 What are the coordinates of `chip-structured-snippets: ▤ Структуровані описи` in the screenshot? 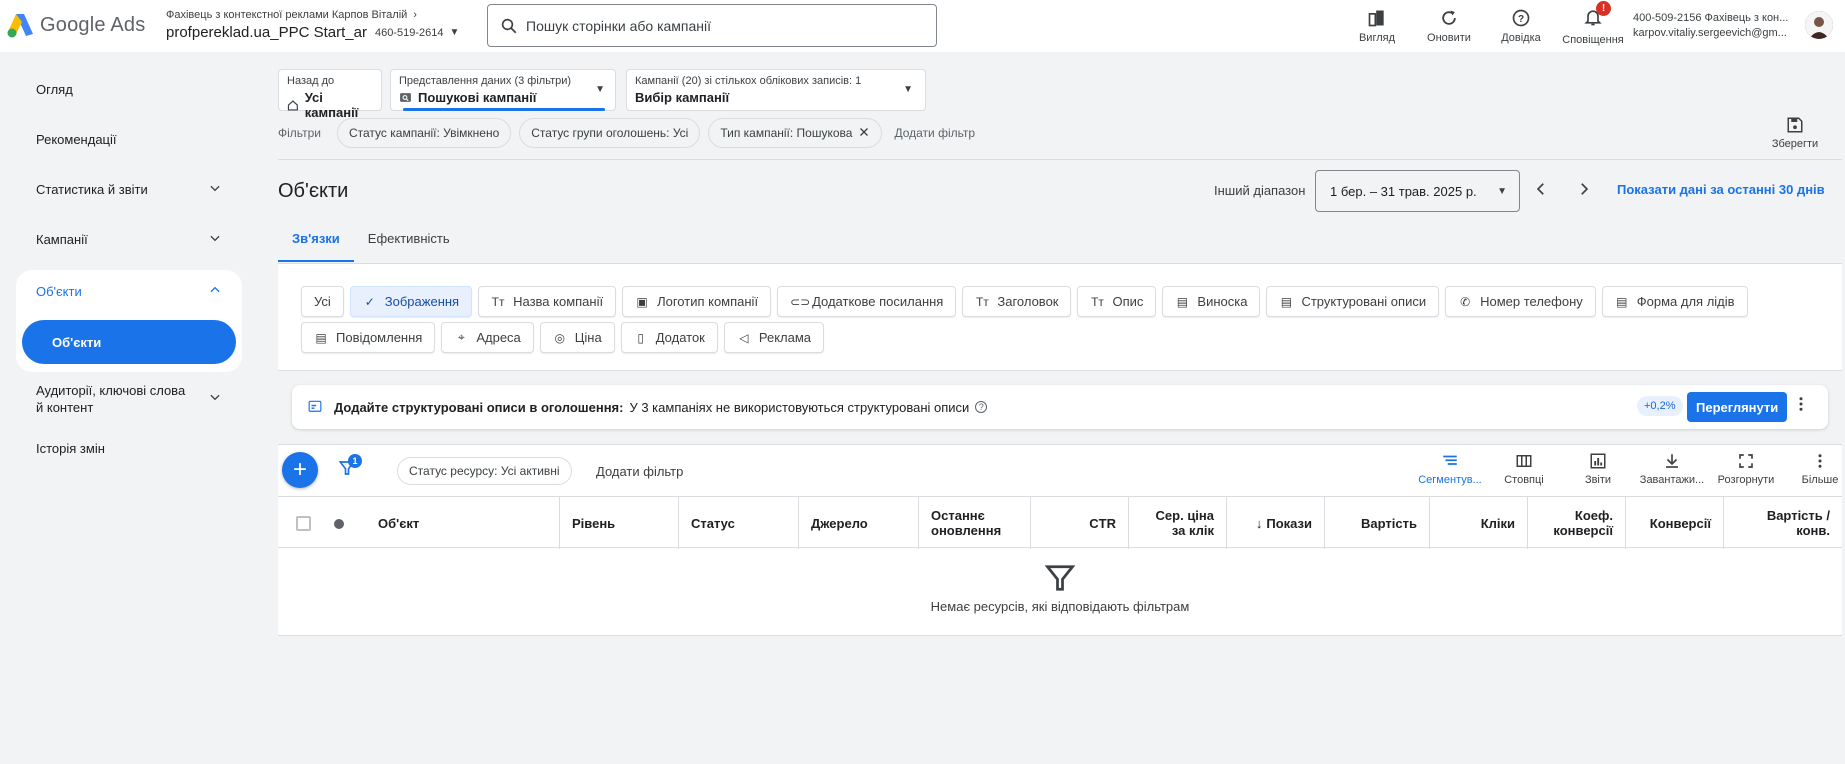 It's located at (1353, 301).